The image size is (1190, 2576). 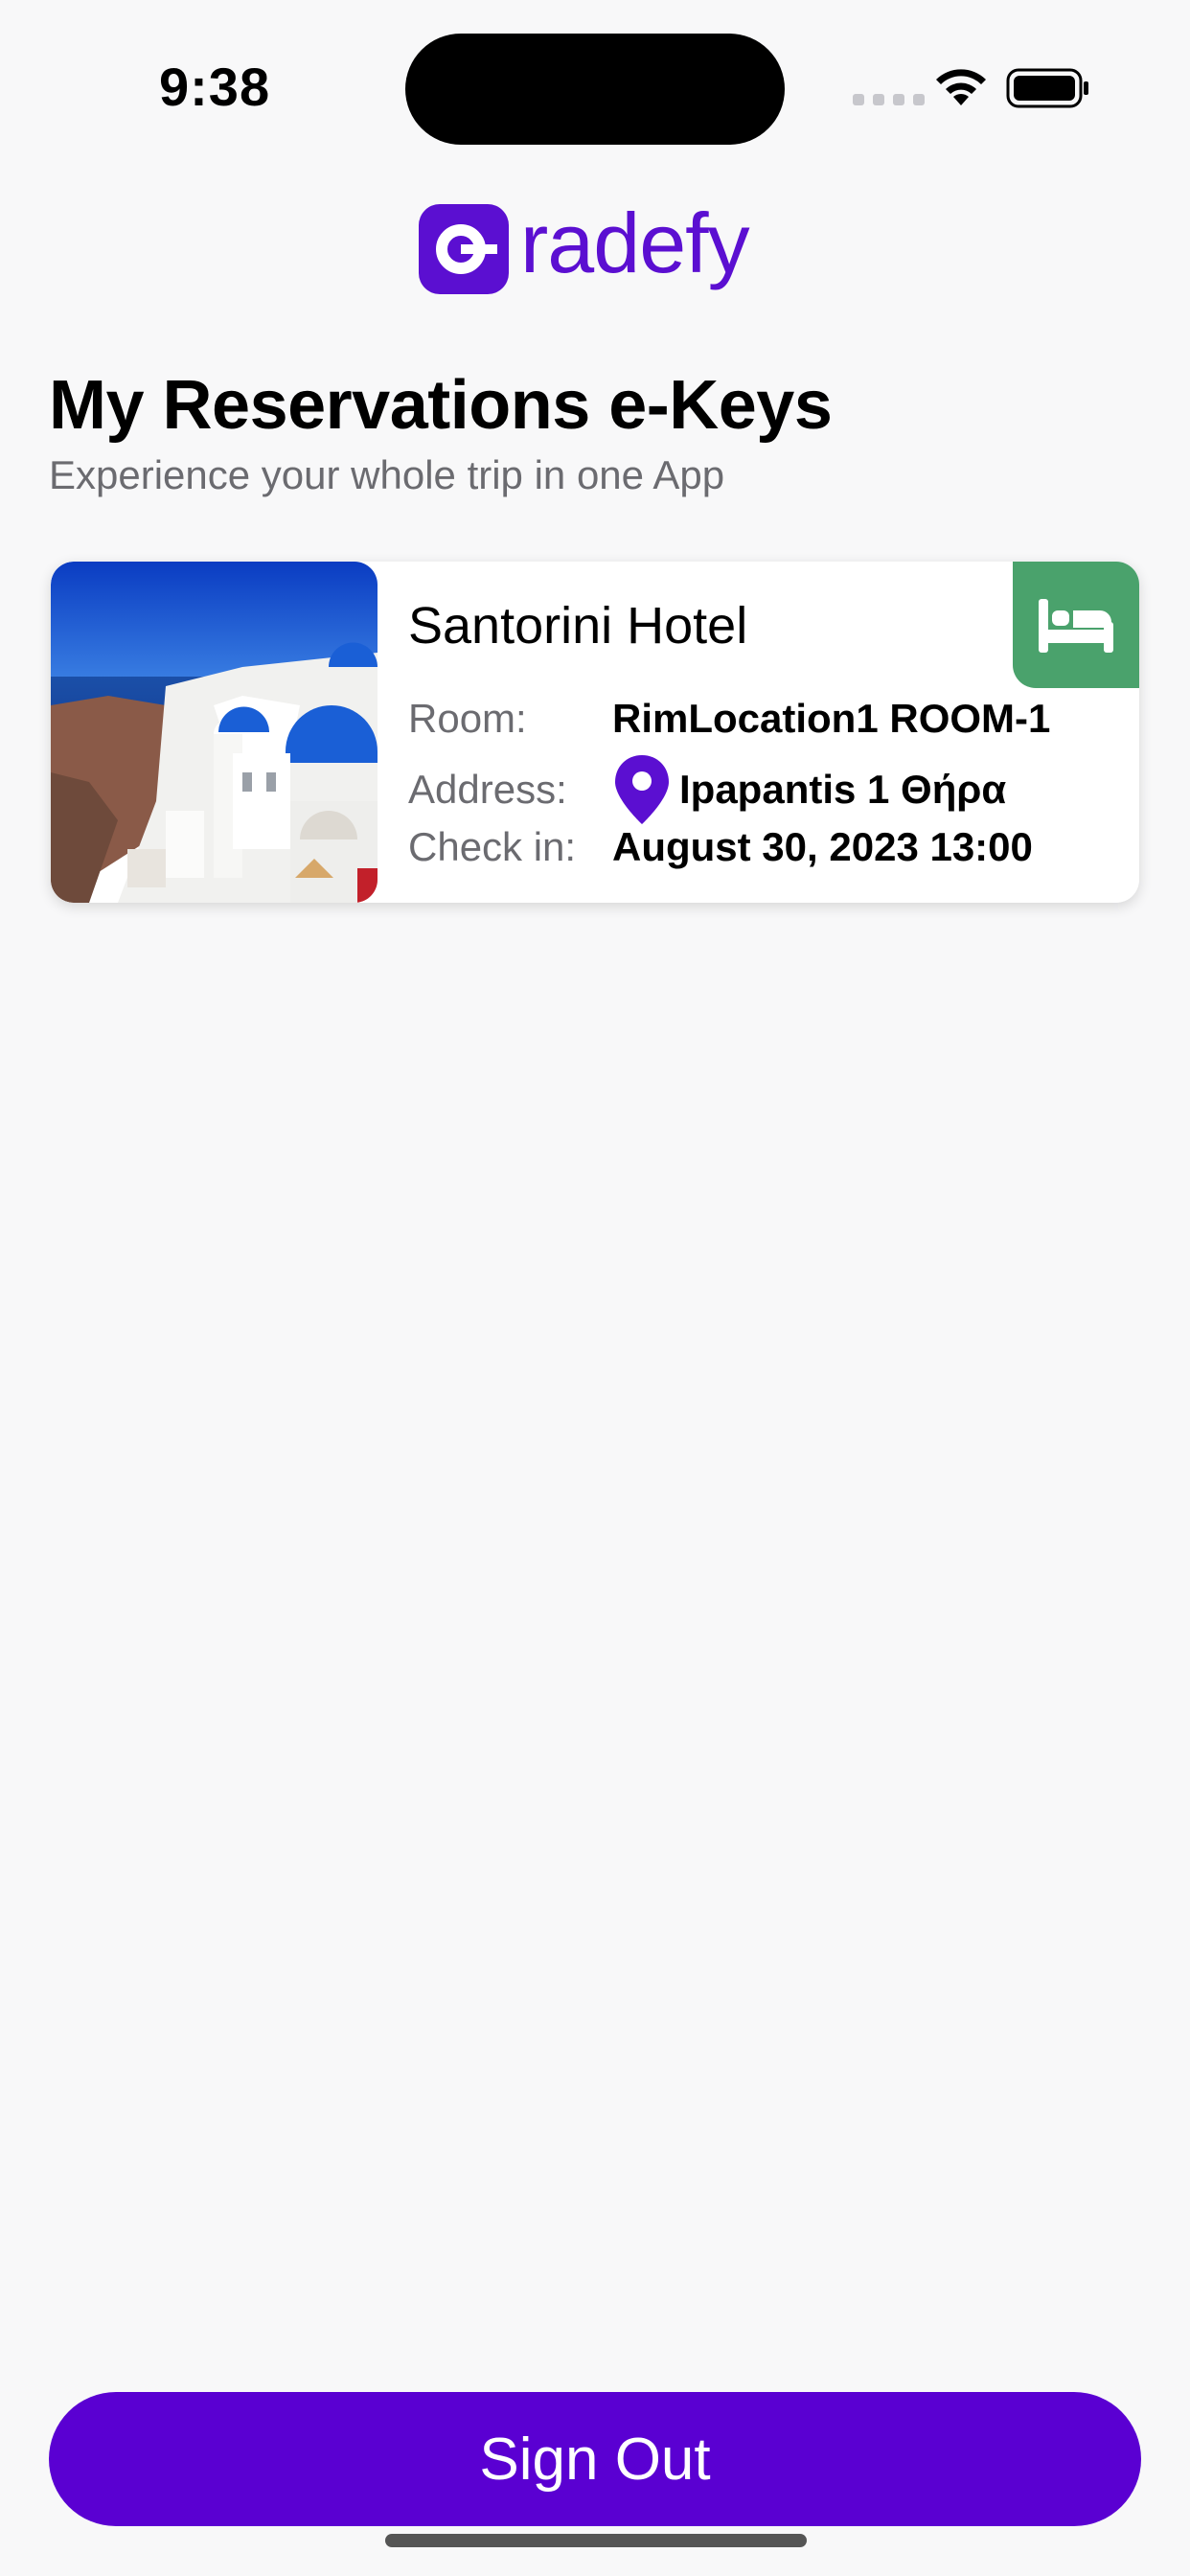 I want to click on address-value: Ipapantis 1 Θήρα, so click(x=842, y=790).